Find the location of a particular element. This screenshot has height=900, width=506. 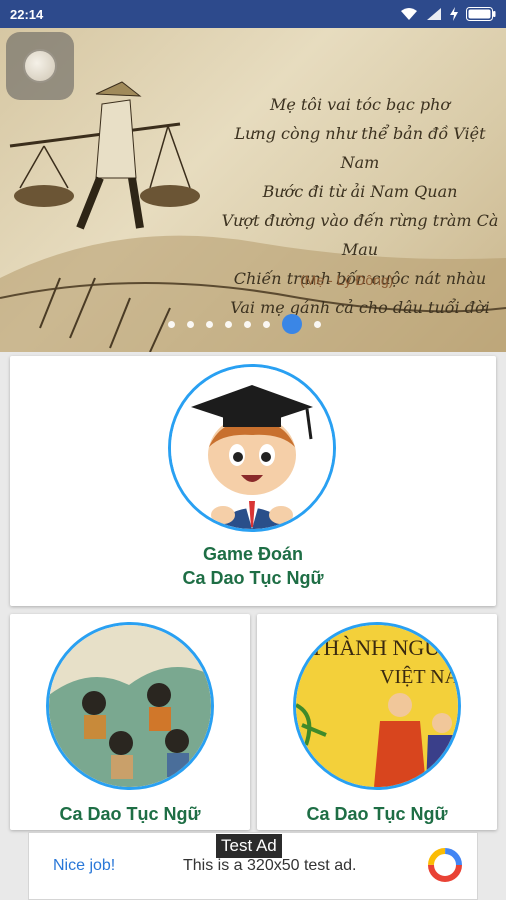

ad-text: This is a 320x50 test ad. is located at coordinates (270, 865).